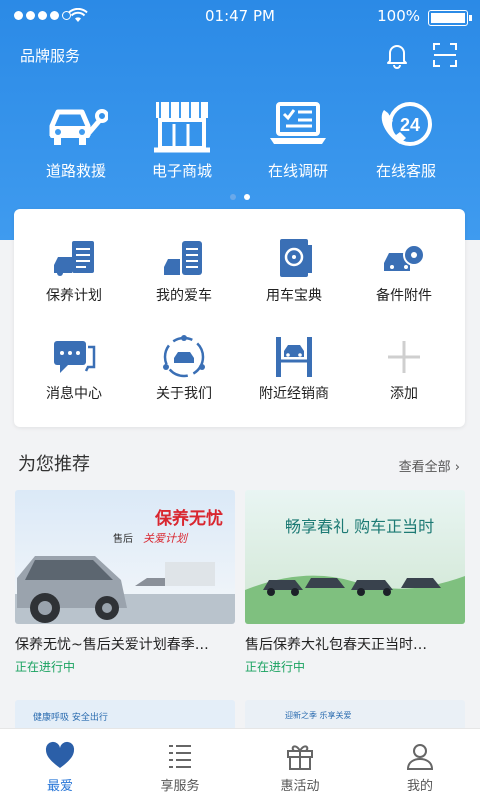  I want to click on pager-dot-active, so click(247, 197).